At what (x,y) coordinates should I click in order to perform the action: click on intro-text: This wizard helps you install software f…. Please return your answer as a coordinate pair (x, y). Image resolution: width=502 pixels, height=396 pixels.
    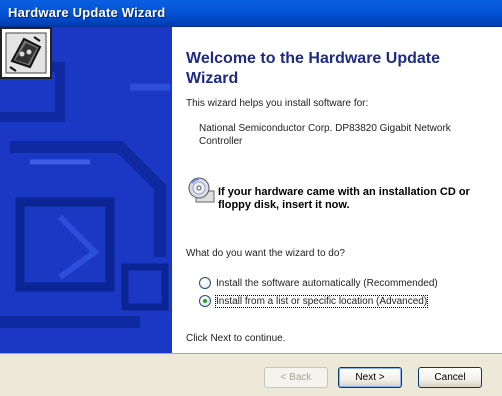
    Looking at the image, I should click on (277, 103).